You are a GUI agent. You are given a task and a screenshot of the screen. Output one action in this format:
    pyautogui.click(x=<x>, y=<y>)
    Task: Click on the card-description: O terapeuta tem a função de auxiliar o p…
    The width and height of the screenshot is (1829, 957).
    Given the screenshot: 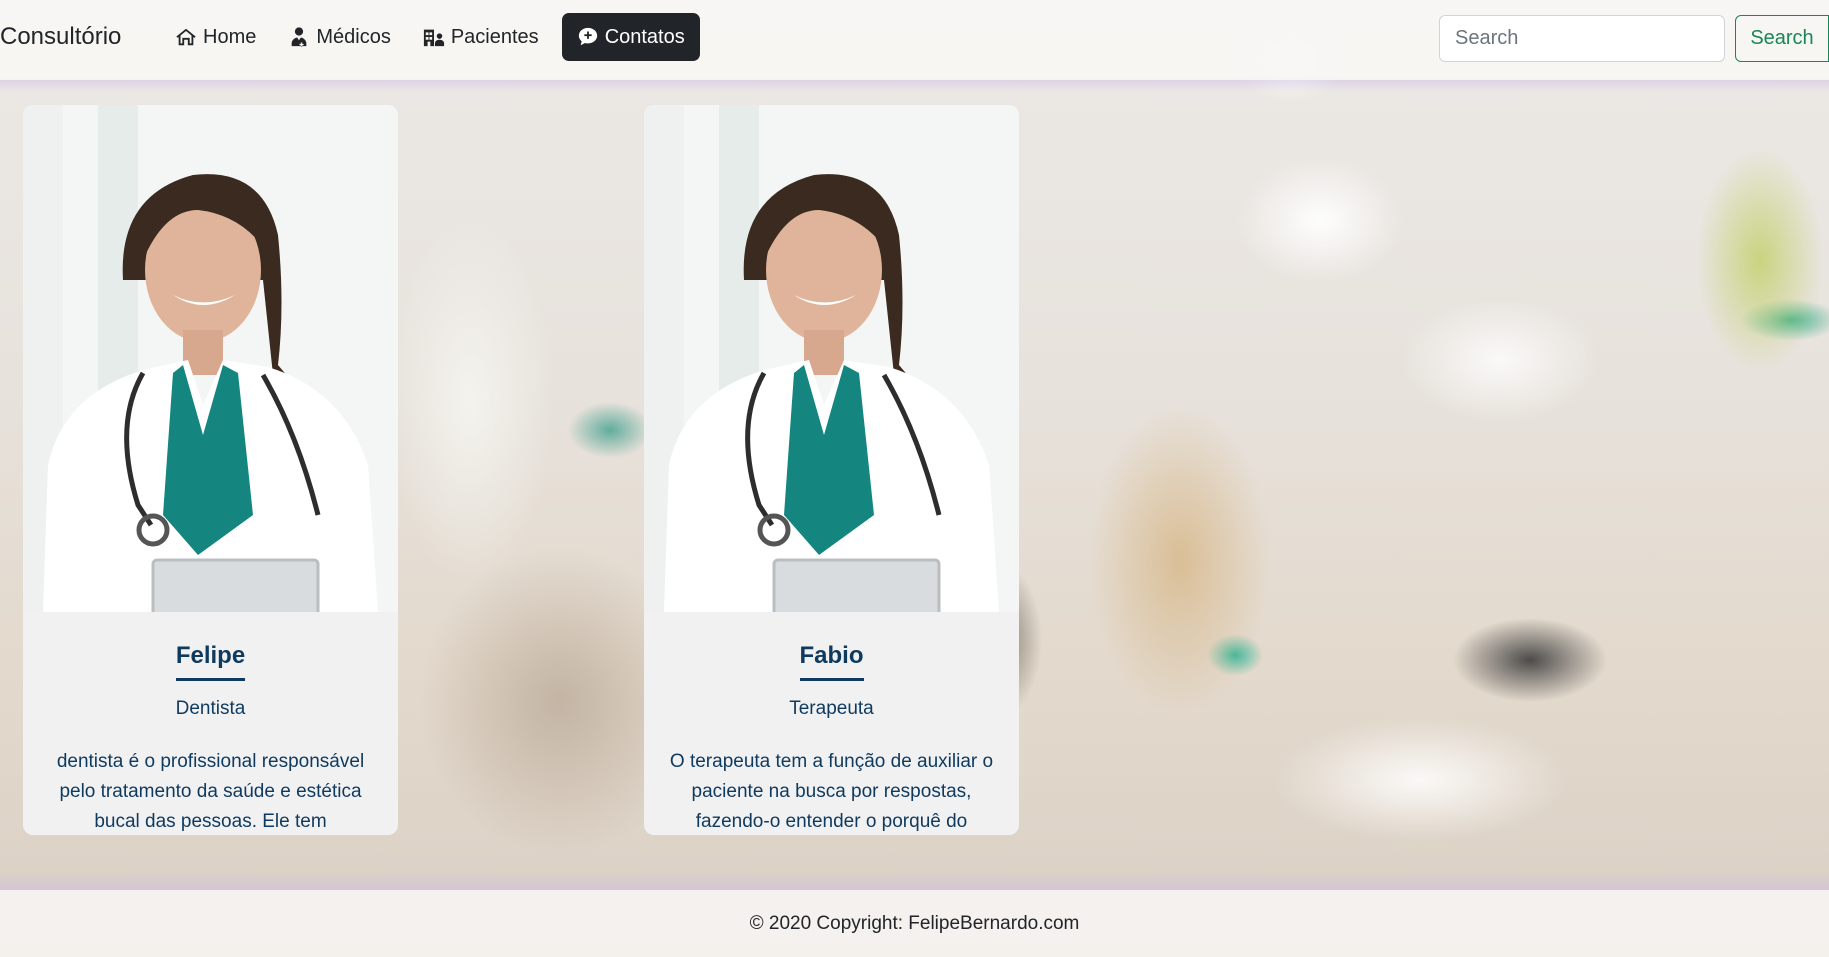 What is the action you would take?
    pyautogui.click(x=831, y=791)
    